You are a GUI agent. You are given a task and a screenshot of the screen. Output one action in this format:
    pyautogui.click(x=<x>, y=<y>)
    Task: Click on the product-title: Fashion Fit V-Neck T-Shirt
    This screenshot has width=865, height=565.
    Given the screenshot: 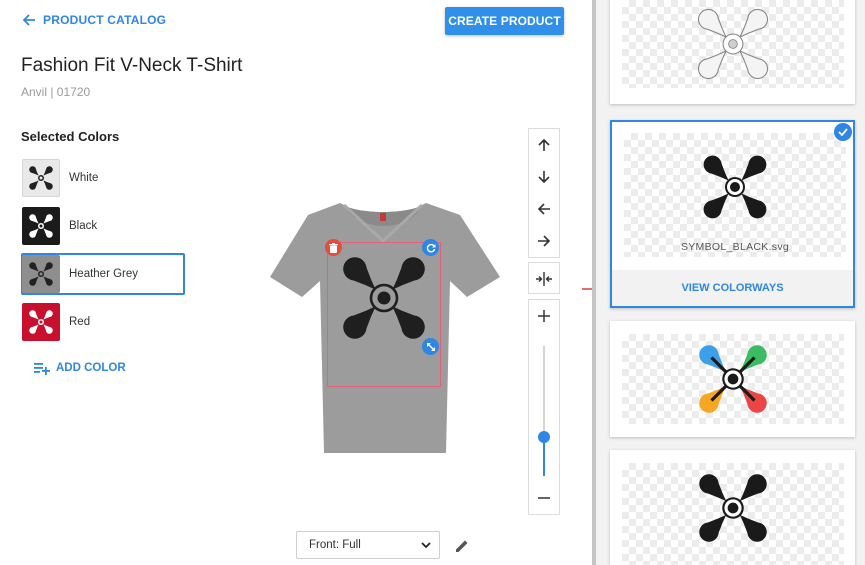 What is the action you would take?
    pyautogui.click(x=132, y=65)
    